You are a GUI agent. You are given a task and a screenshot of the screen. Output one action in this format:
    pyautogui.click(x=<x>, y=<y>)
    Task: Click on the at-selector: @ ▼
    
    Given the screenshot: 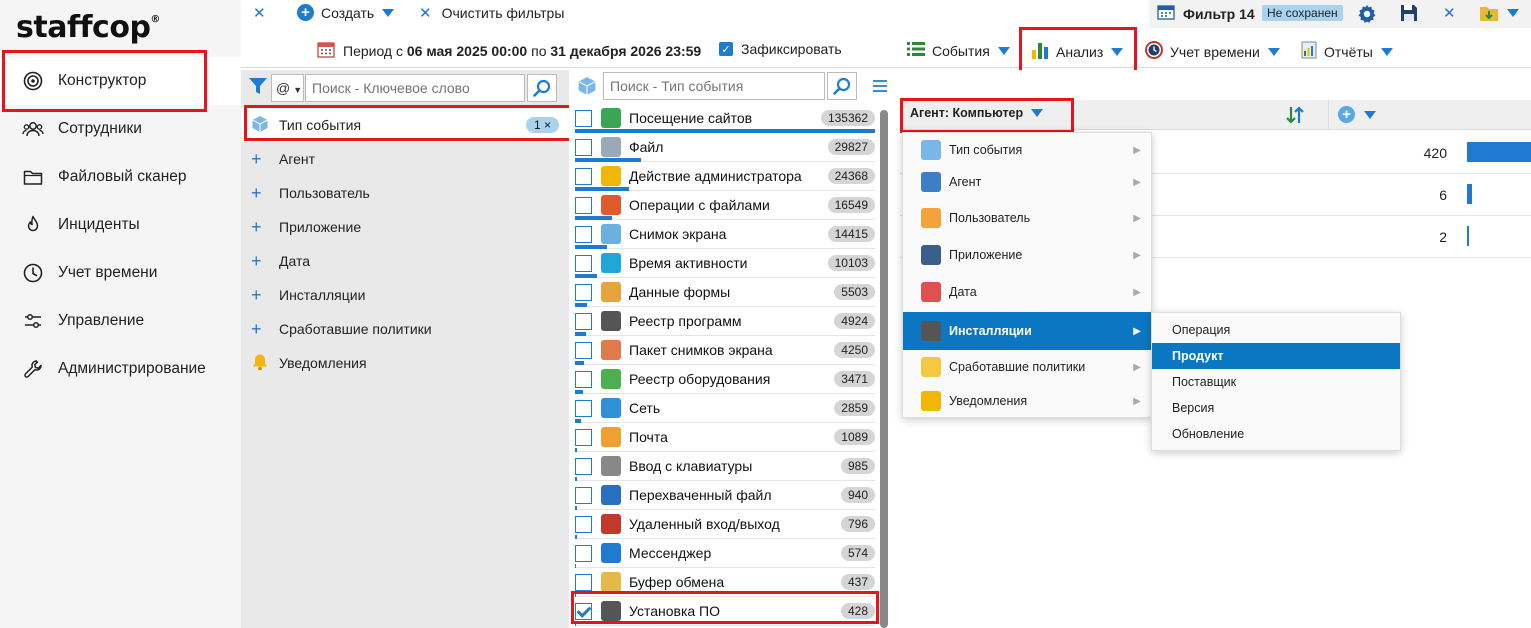 What is the action you would take?
    pyautogui.click(x=287, y=88)
    